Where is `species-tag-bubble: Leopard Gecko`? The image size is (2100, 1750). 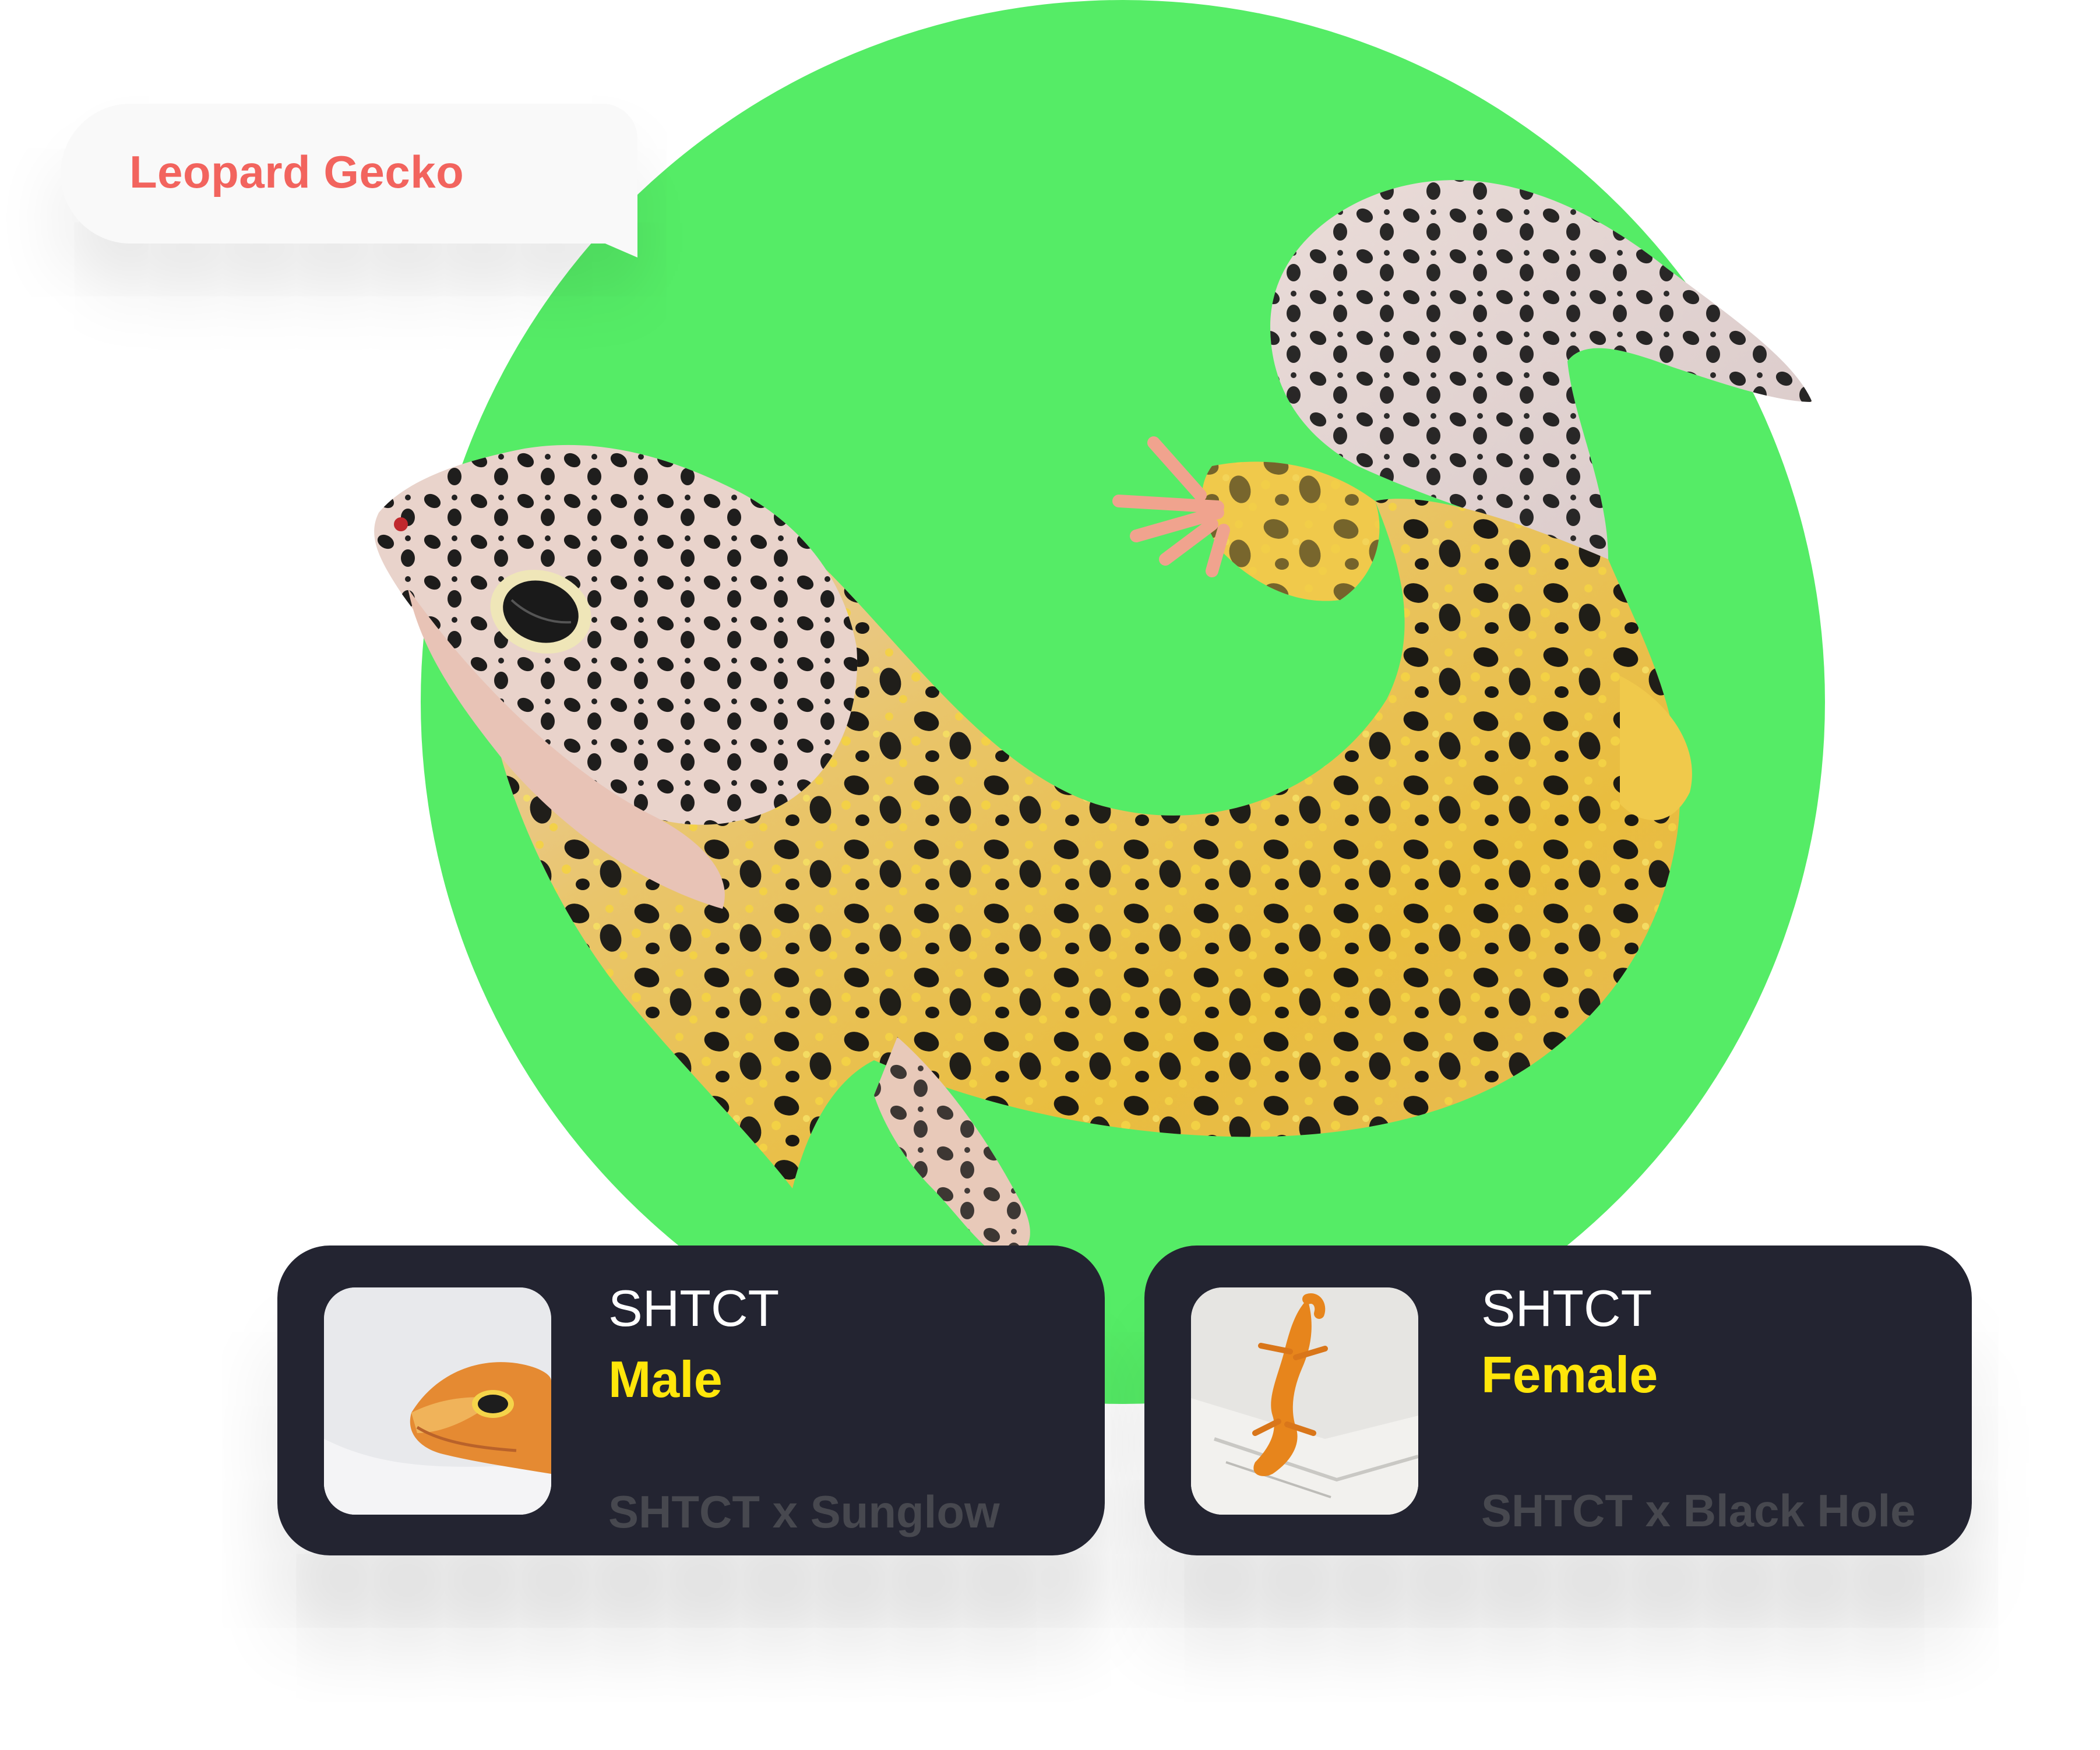
species-tag-bubble: Leopard Gecko is located at coordinates (349, 180).